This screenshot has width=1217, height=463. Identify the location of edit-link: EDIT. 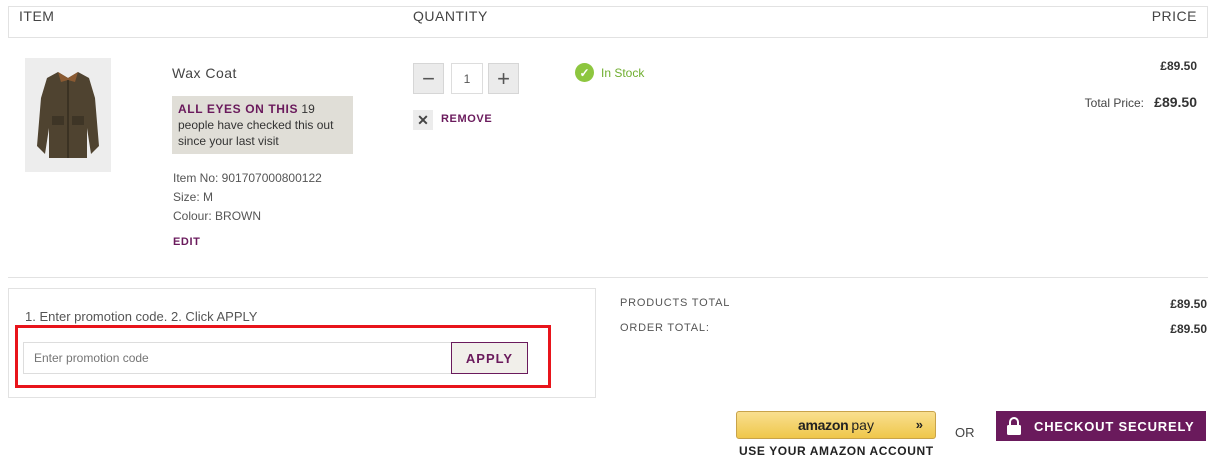
(186, 242).